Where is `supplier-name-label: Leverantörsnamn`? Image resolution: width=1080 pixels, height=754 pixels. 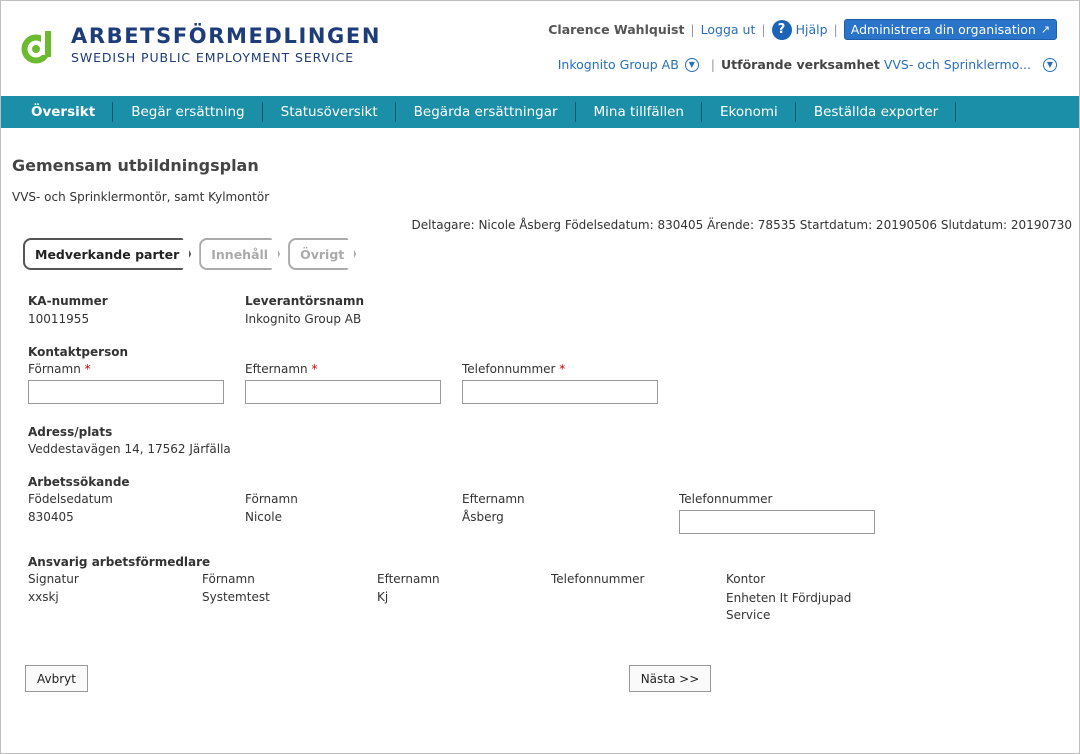
supplier-name-label: Leverantörsnamn is located at coordinates (305, 301).